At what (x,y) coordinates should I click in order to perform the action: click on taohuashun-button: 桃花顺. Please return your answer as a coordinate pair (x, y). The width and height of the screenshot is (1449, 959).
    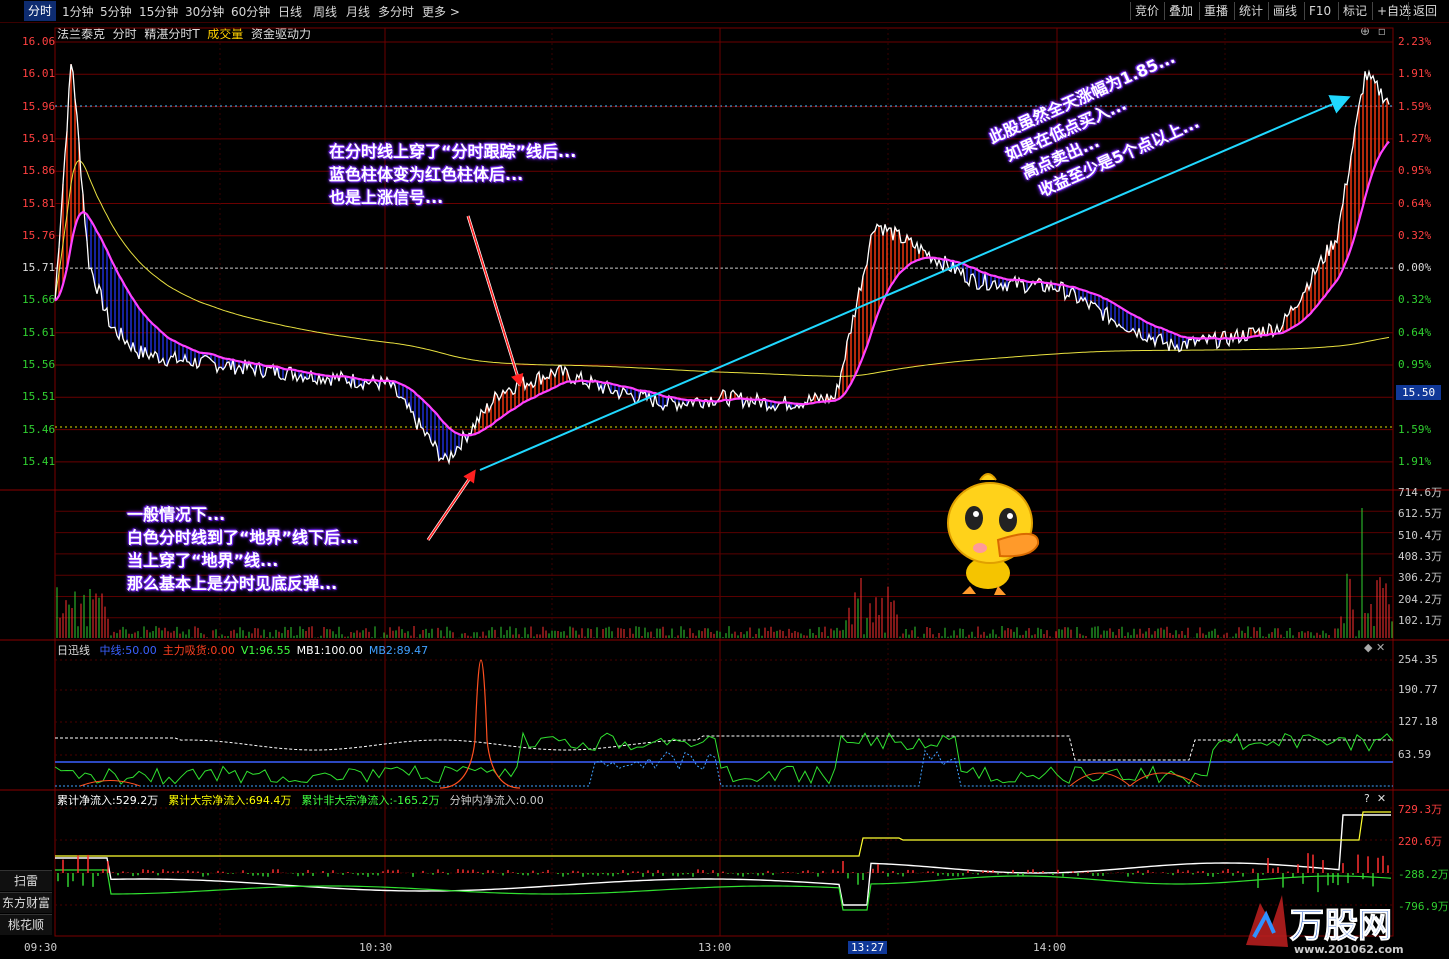
    Looking at the image, I should click on (26, 924).